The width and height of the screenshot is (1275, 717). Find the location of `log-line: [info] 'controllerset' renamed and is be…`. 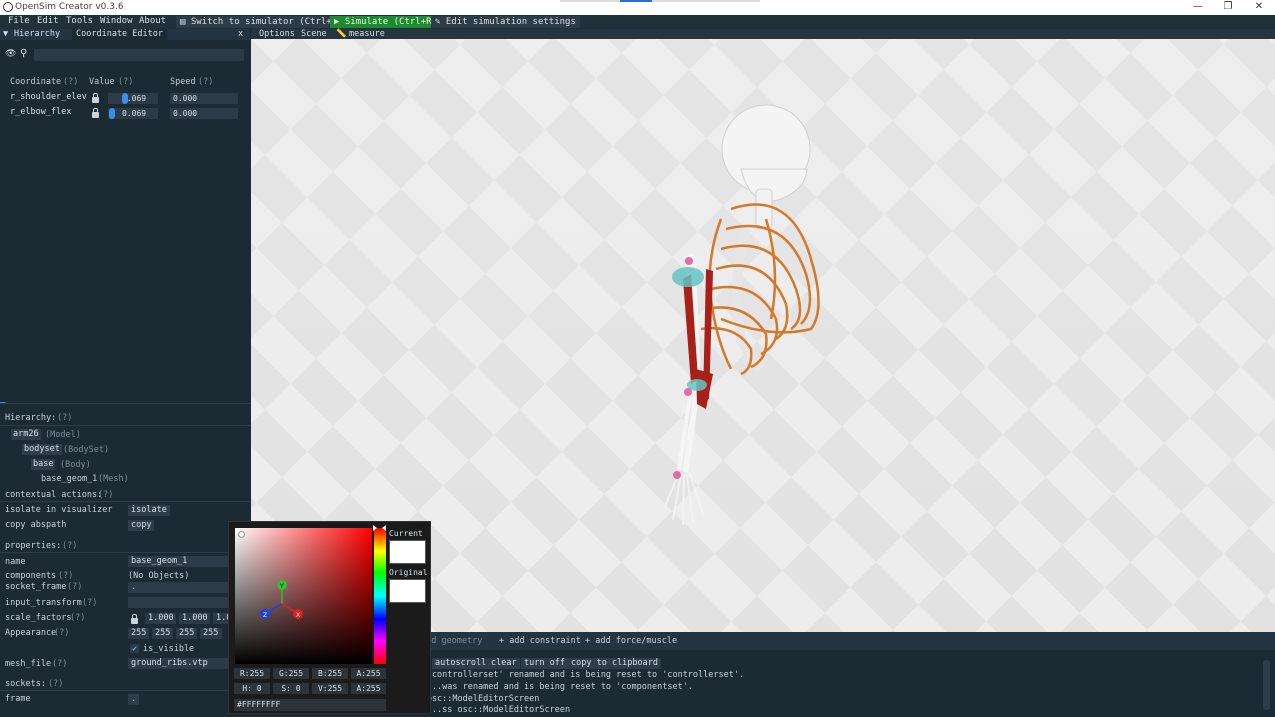

log-line: [info] 'controllerset' renamed and is be… is located at coordinates (568, 675).